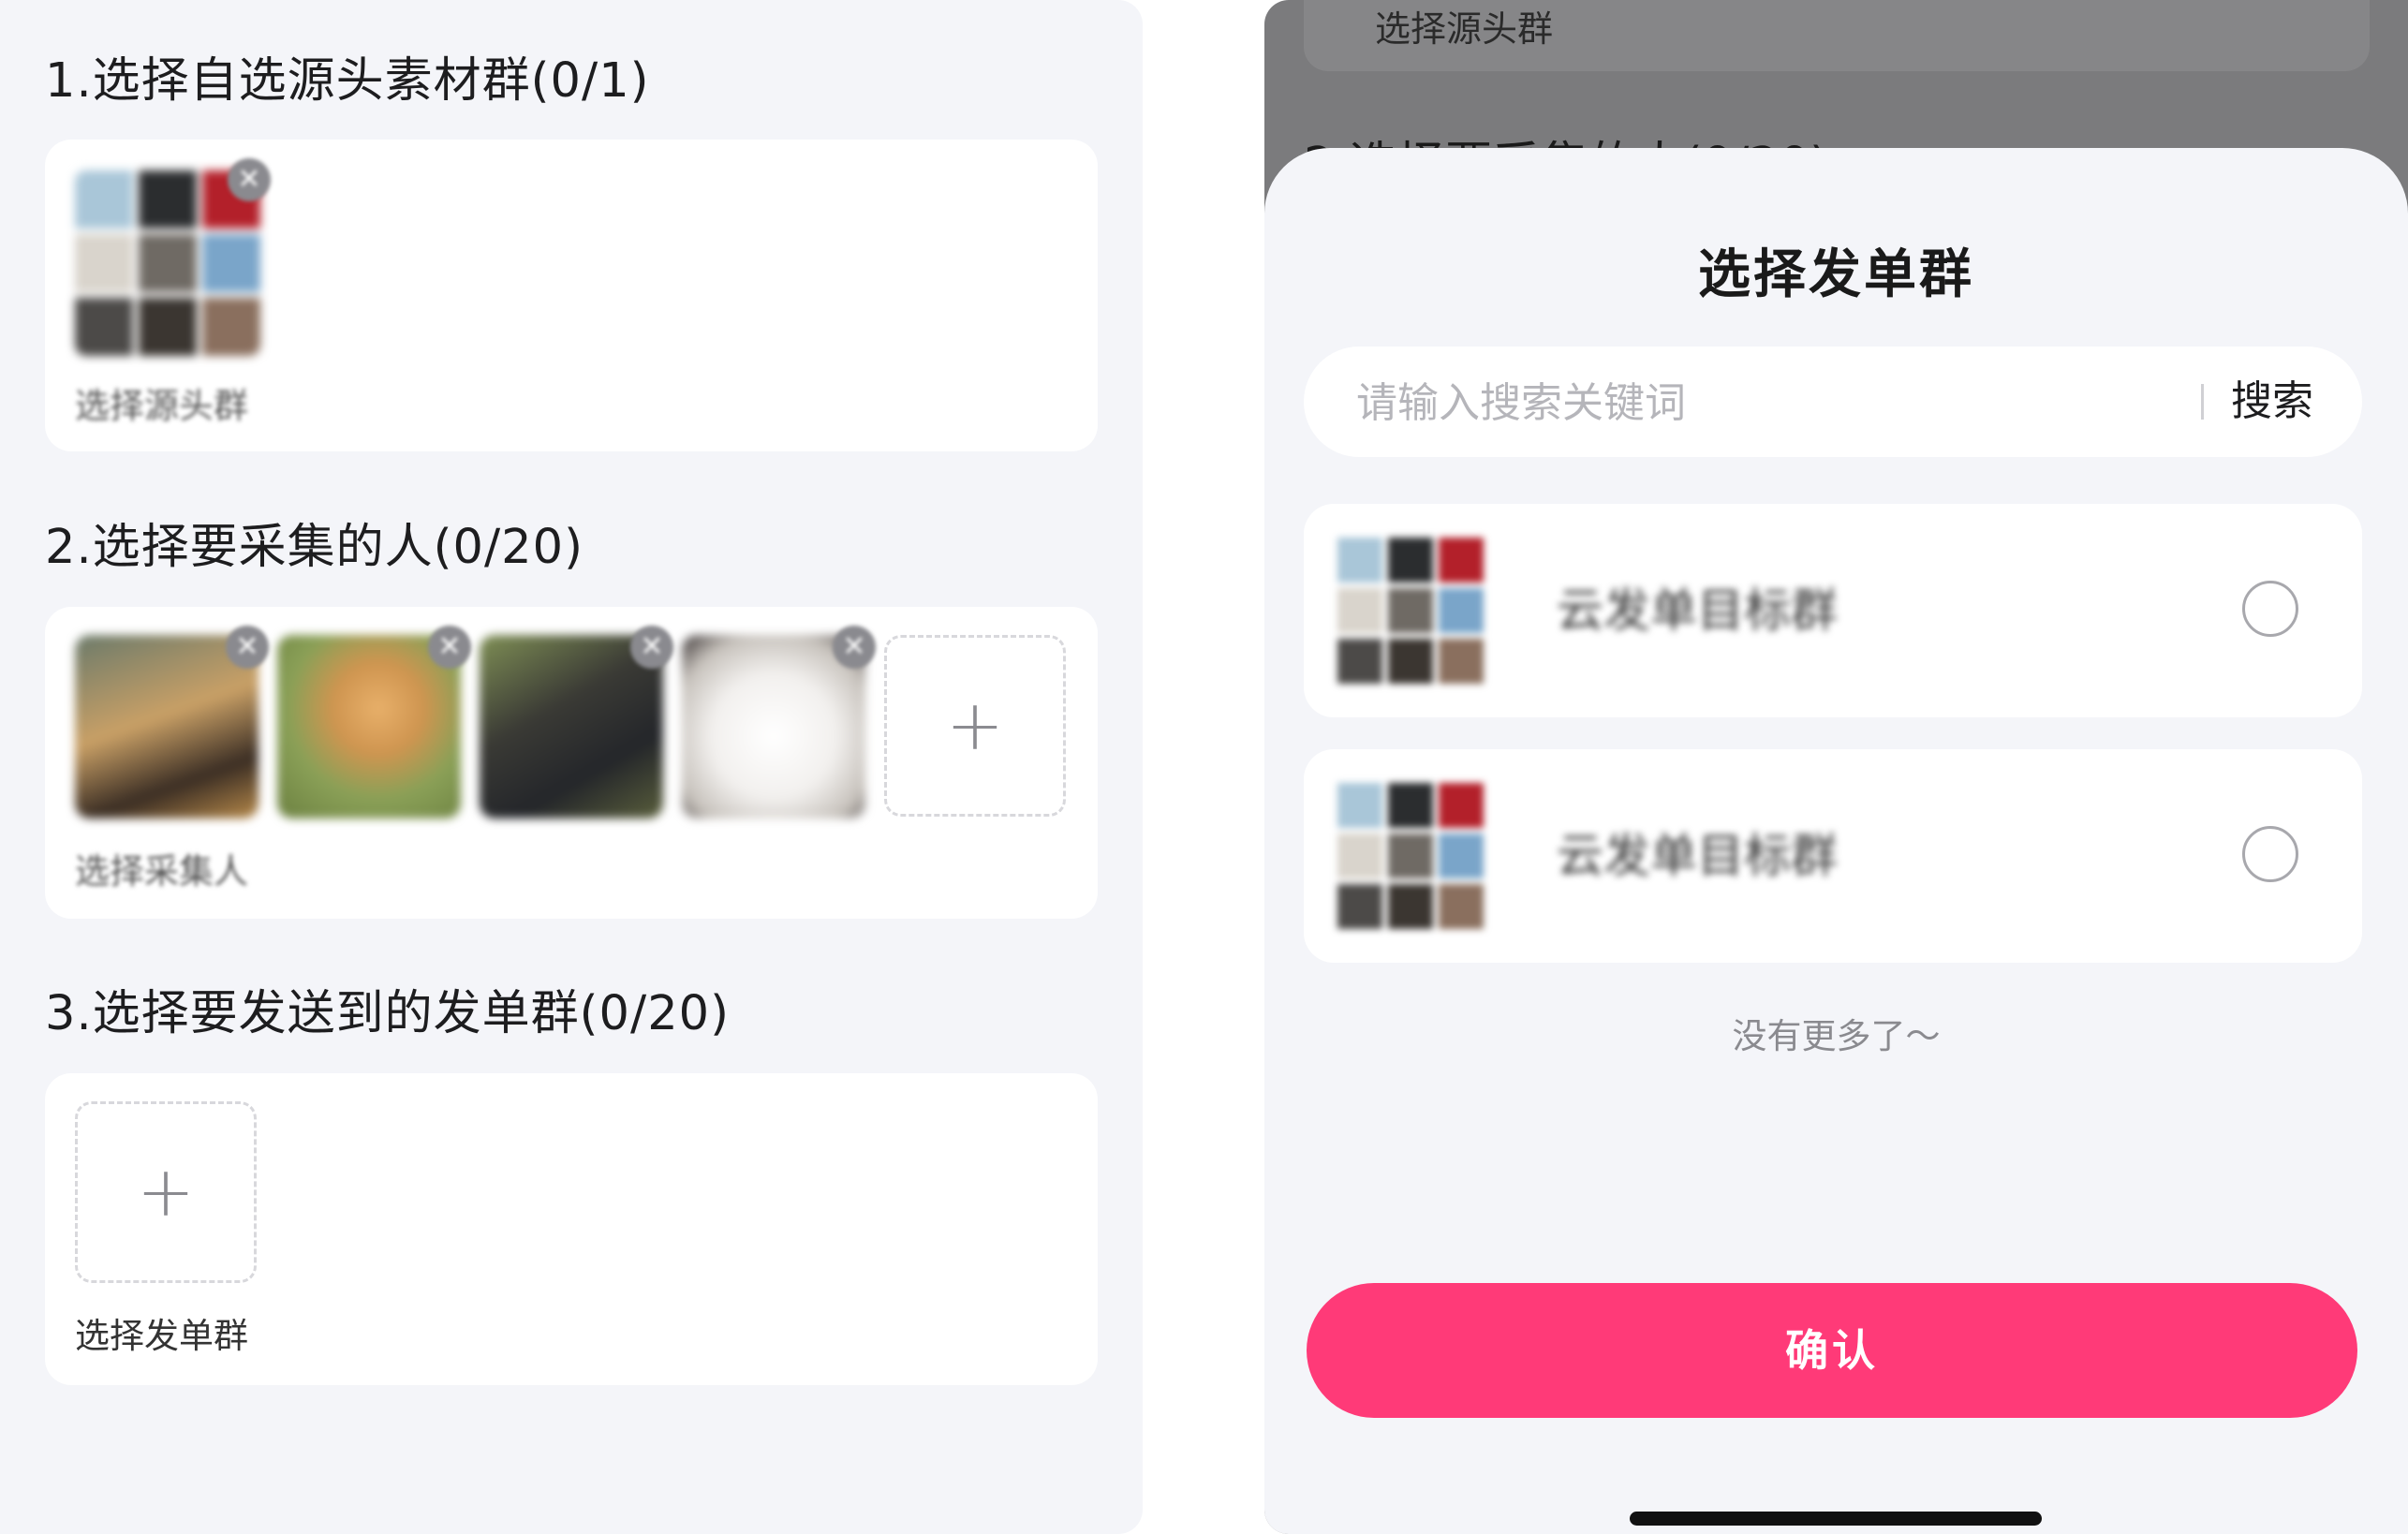  What do you see at coordinates (651, 647) in the screenshot?
I see `remove-person-3-icon: ✕` at bounding box center [651, 647].